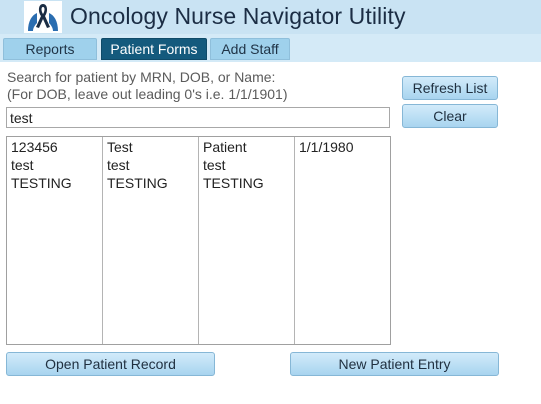 The image size is (541, 404). Describe the element at coordinates (55, 240) in the screenshot. I see `results-column-mrn: 123456 test TESTING` at that location.